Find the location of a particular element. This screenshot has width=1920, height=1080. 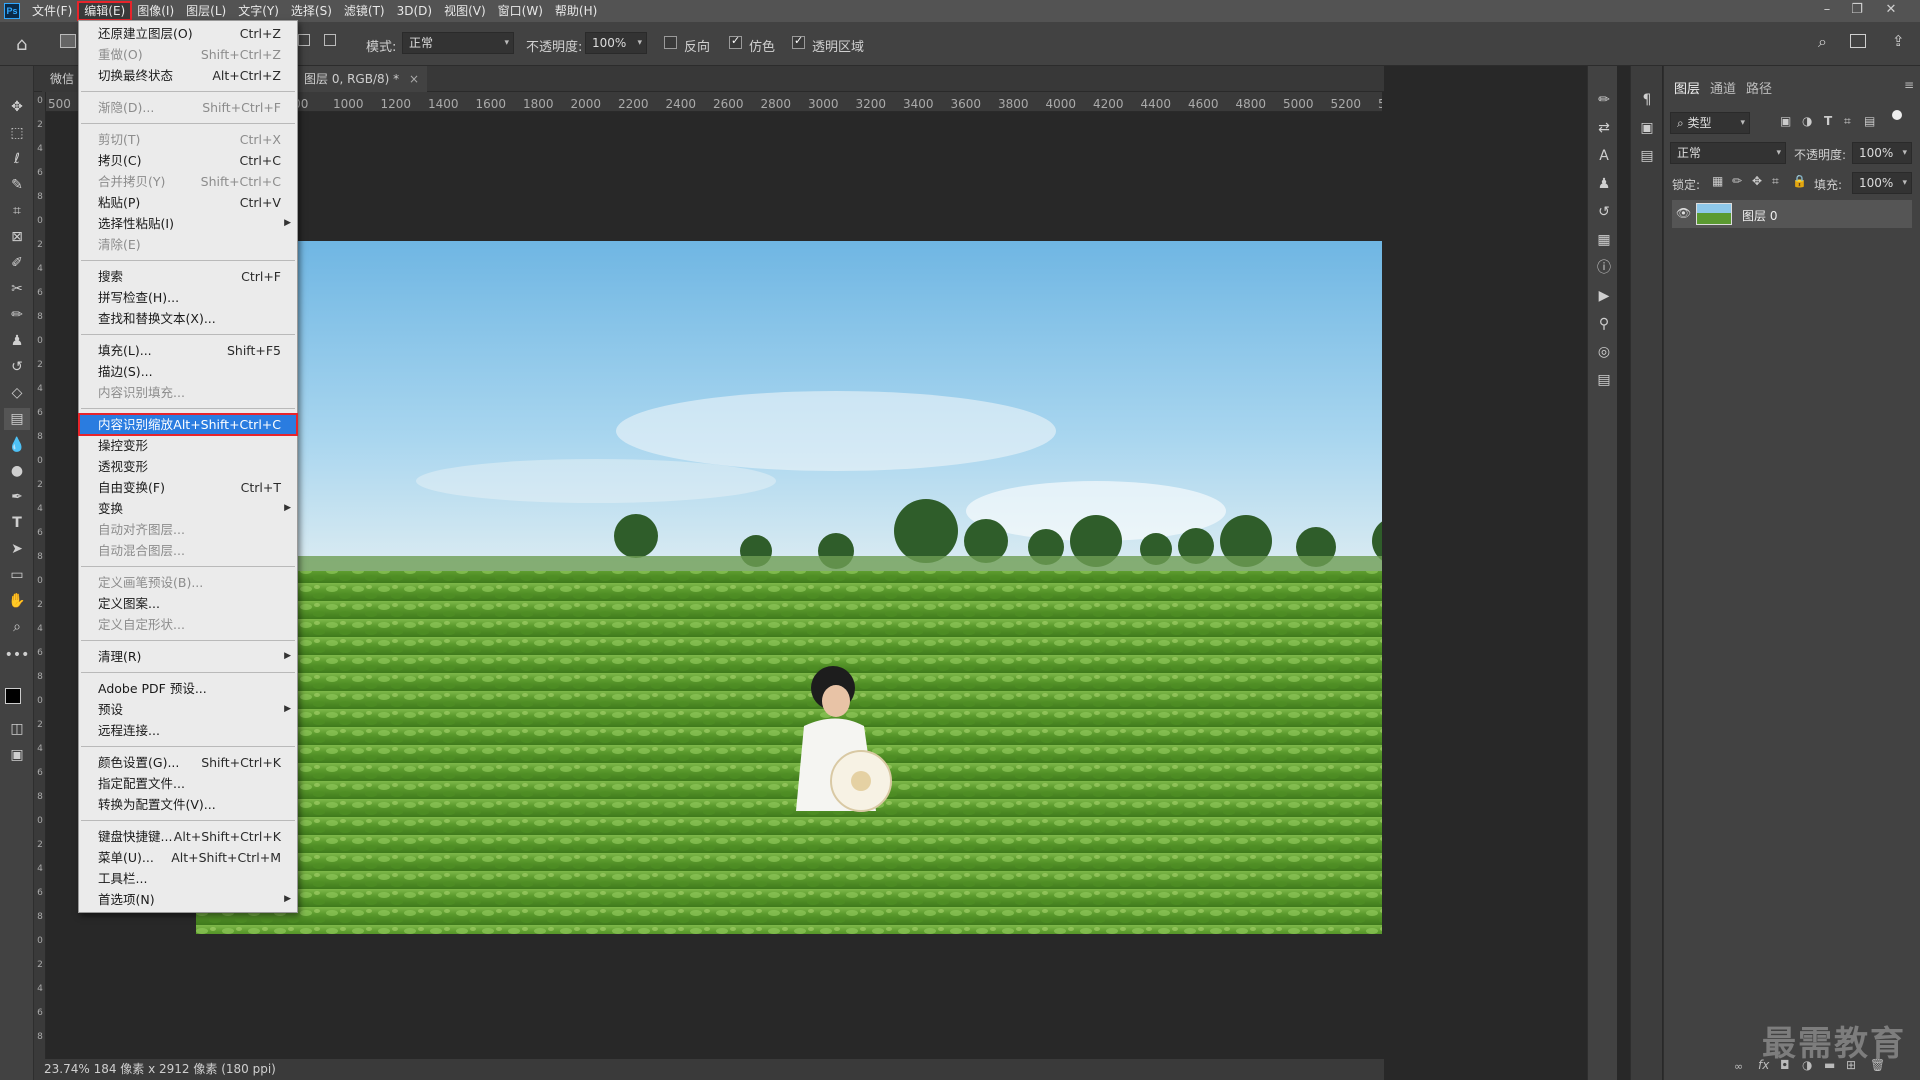

pen-tool-icon: ✒ is located at coordinates (17, 497).